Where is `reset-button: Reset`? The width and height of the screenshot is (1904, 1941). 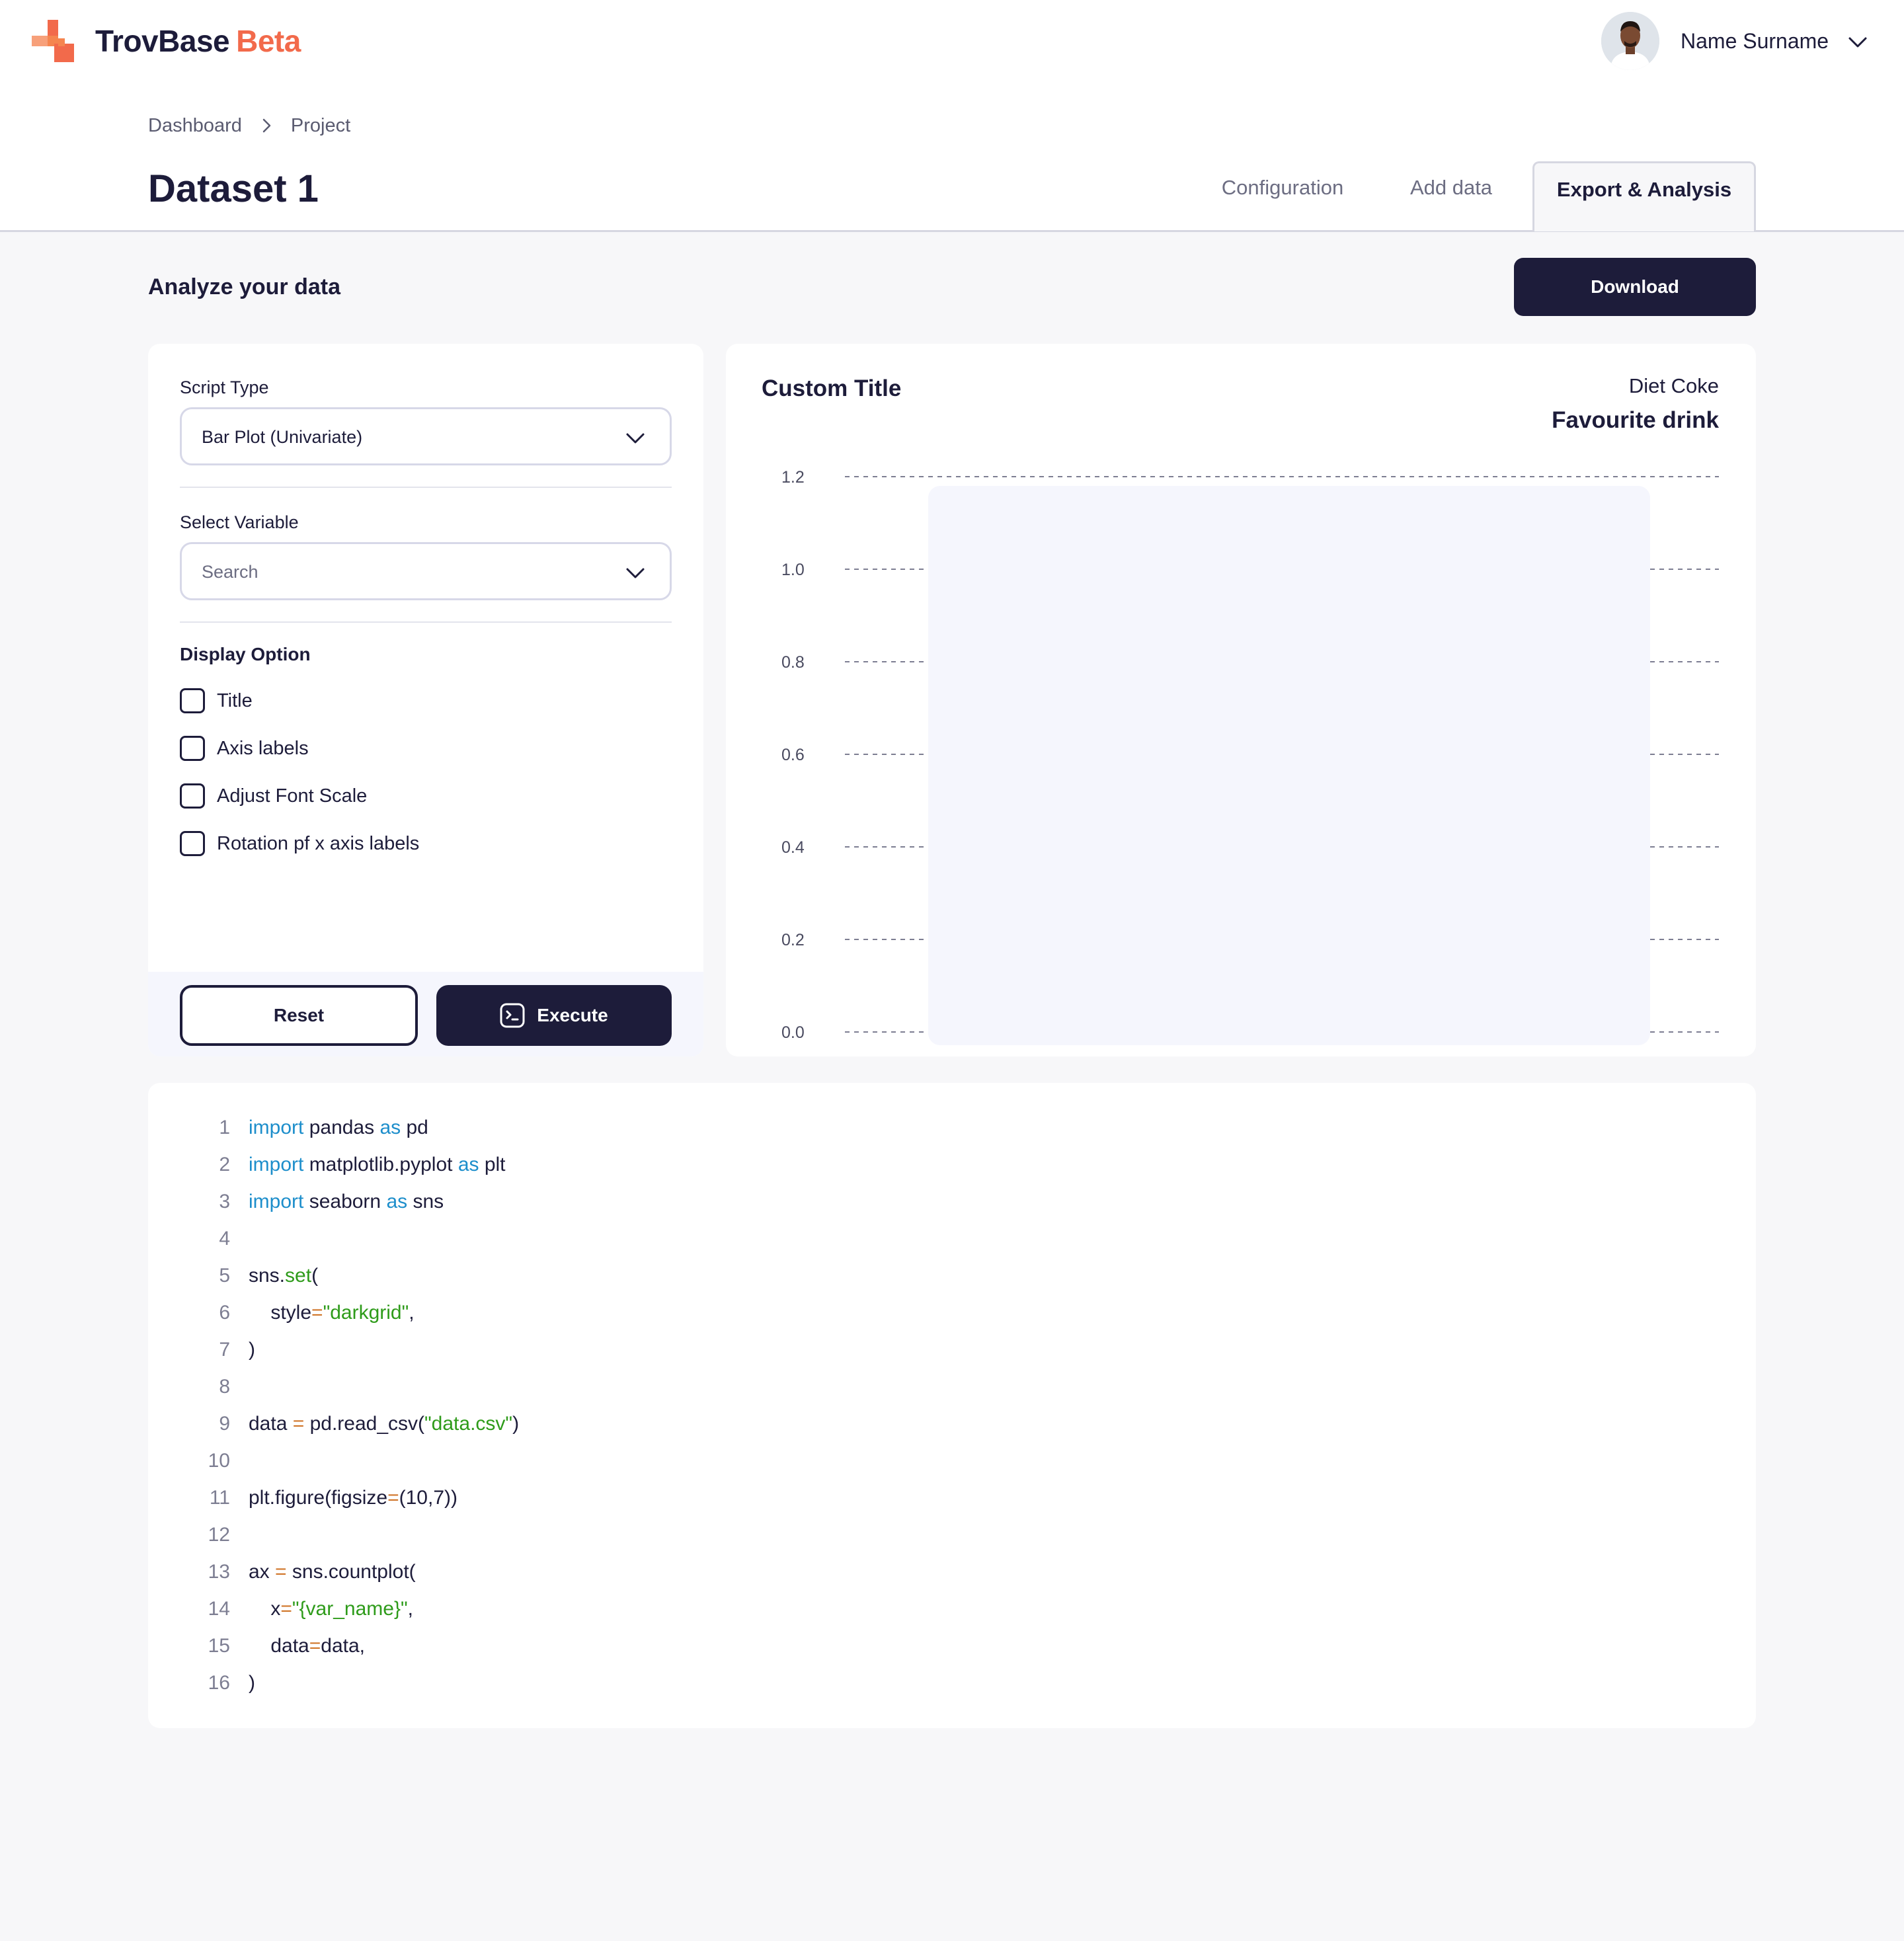 reset-button: Reset is located at coordinates (299, 1015).